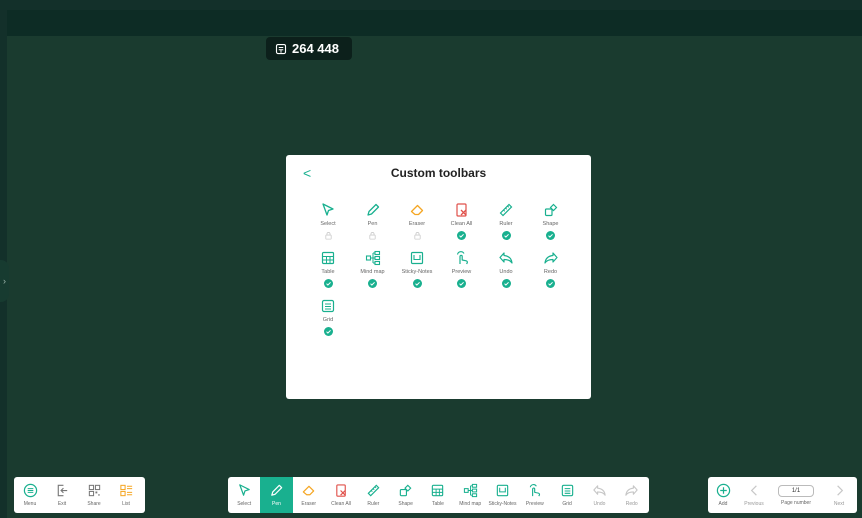 This screenshot has height=518, width=862. What do you see at coordinates (62, 504) in the screenshot?
I see `toolbar-label: Exit` at bounding box center [62, 504].